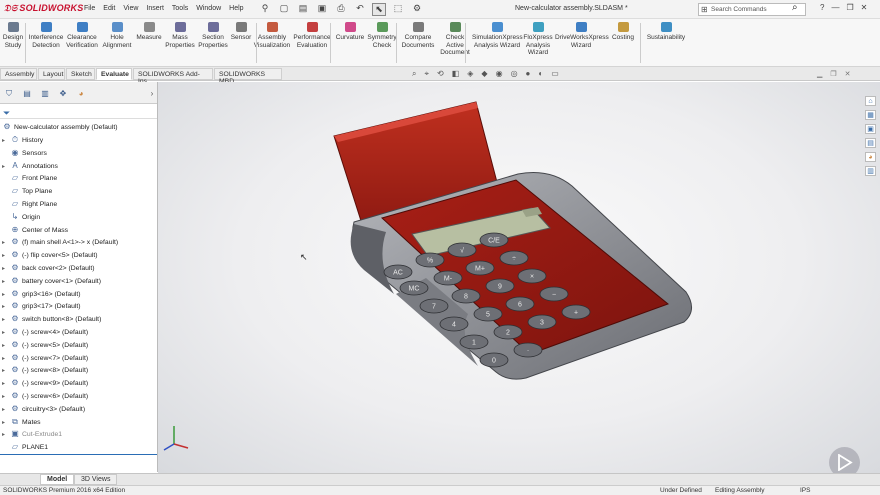  What do you see at coordinates (117, 35) in the screenshot?
I see `hole-alignment-button: Hole Alignment` at bounding box center [117, 35].